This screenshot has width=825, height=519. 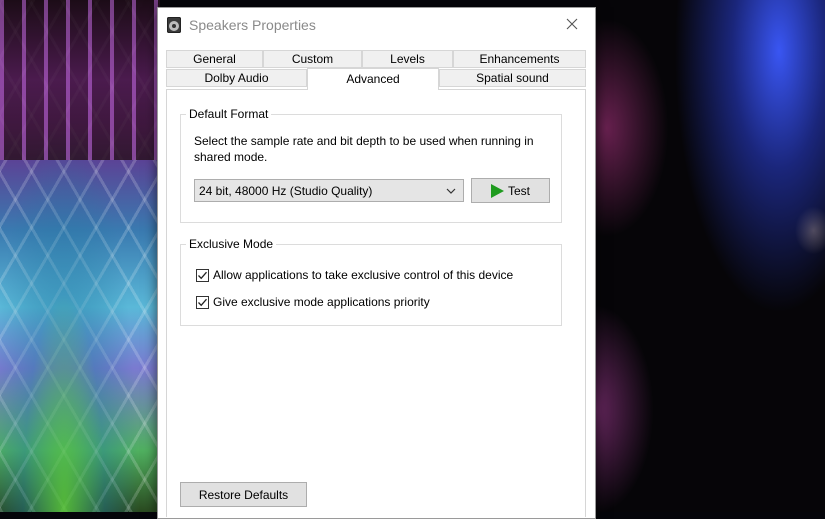 I want to click on tab-advanced: Advanced, so click(x=373, y=79).